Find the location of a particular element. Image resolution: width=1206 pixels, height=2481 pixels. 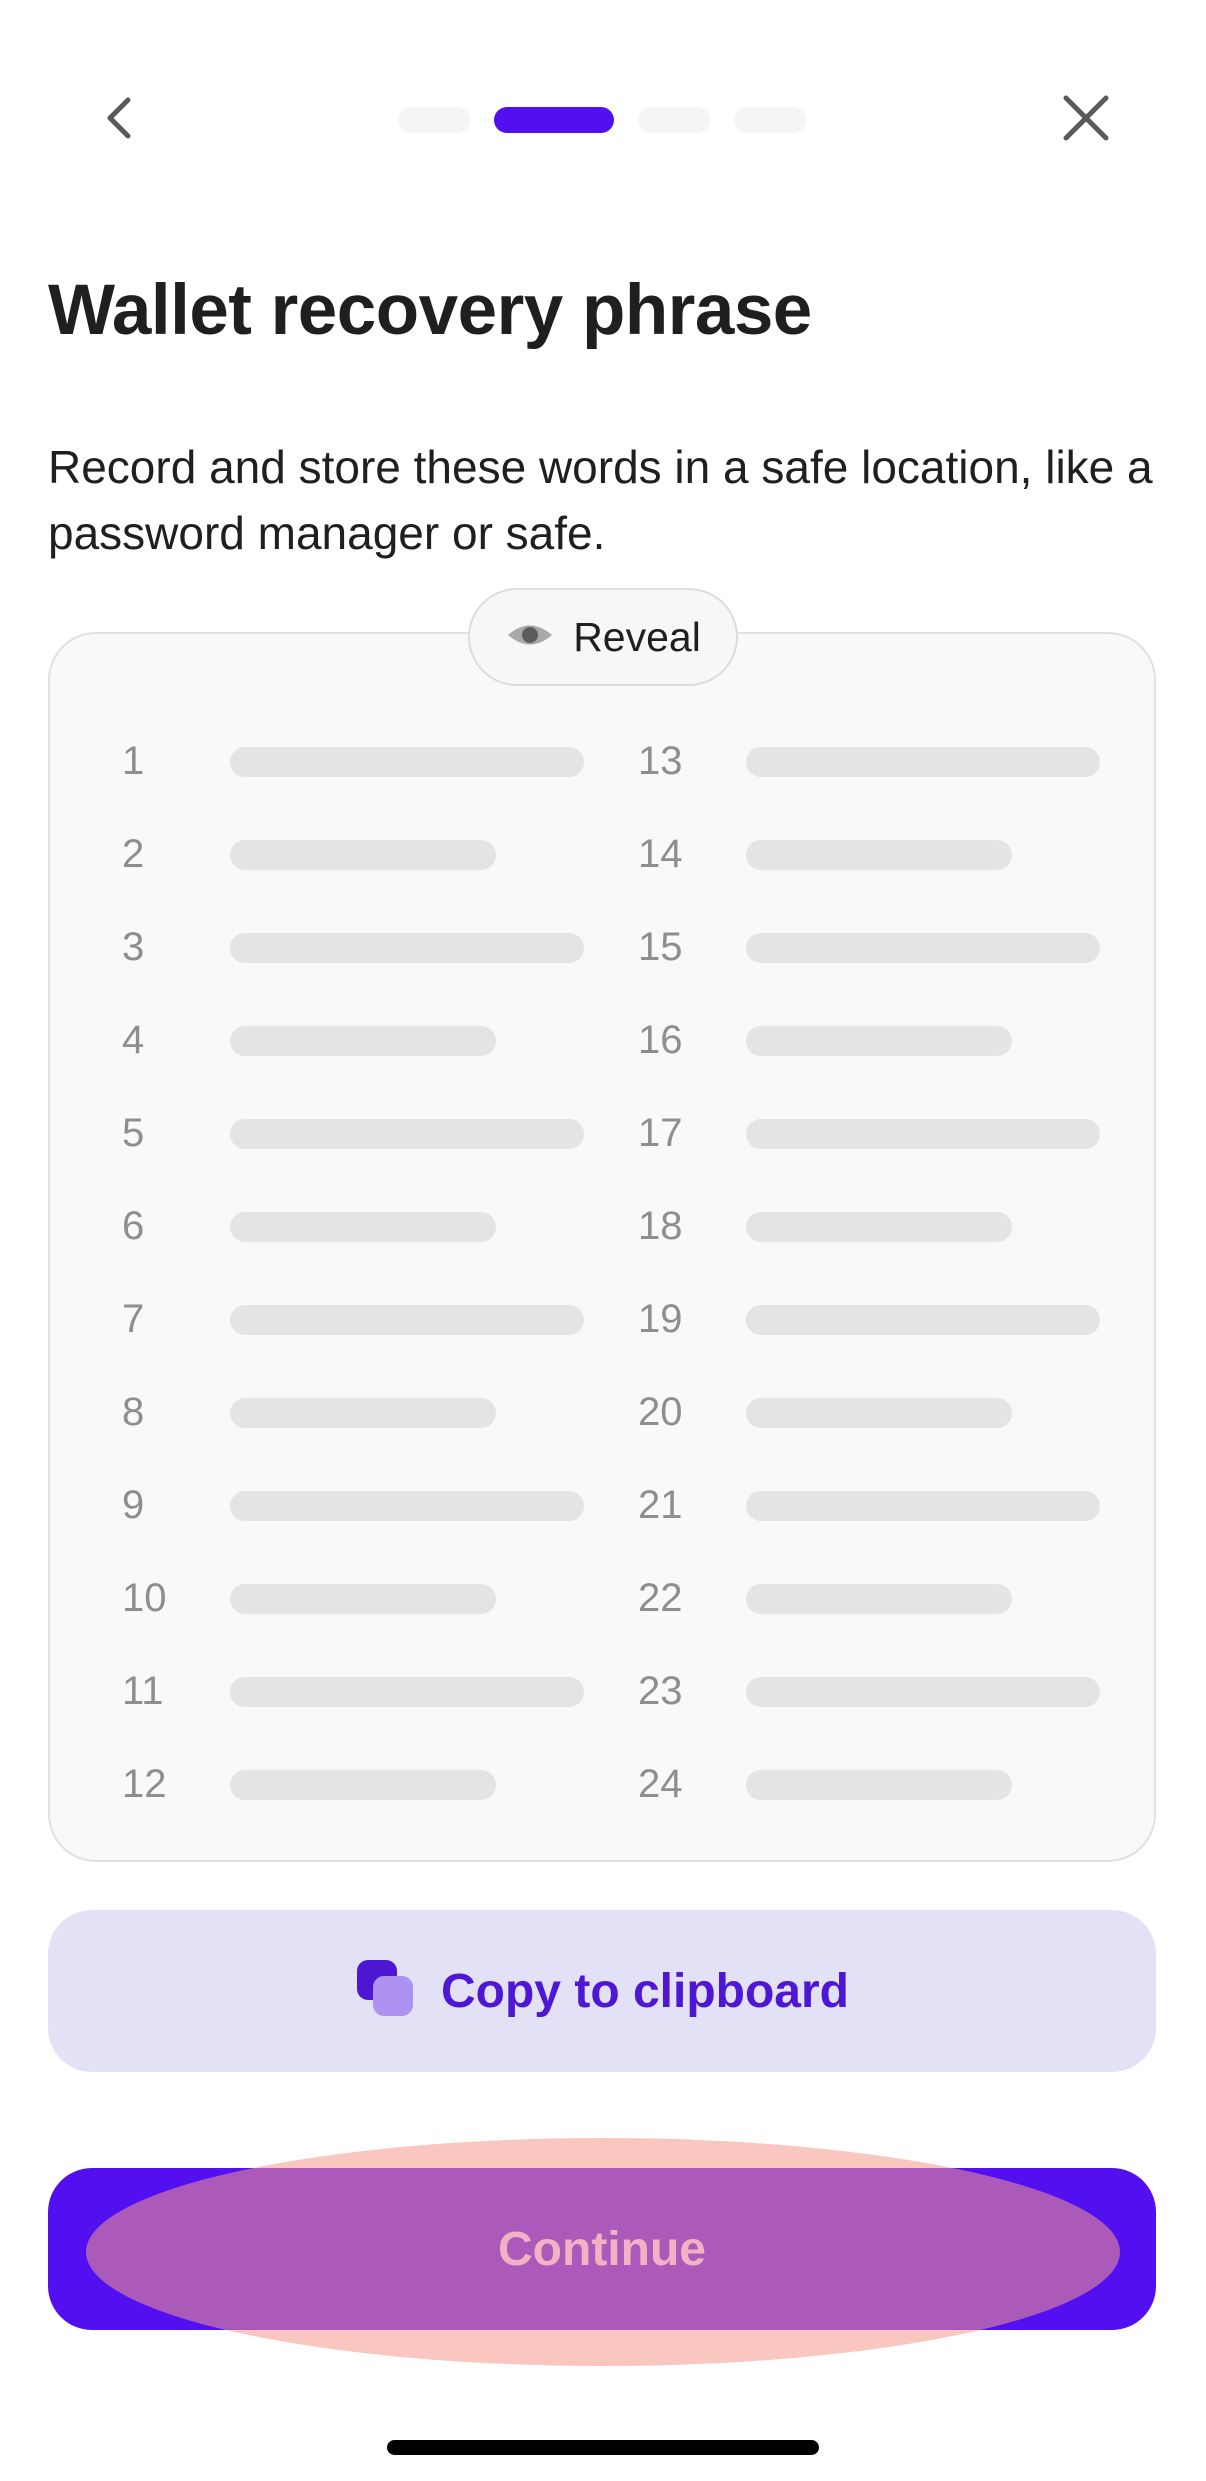

recovery-word-row: 3 is located at coordinates (353, 947).